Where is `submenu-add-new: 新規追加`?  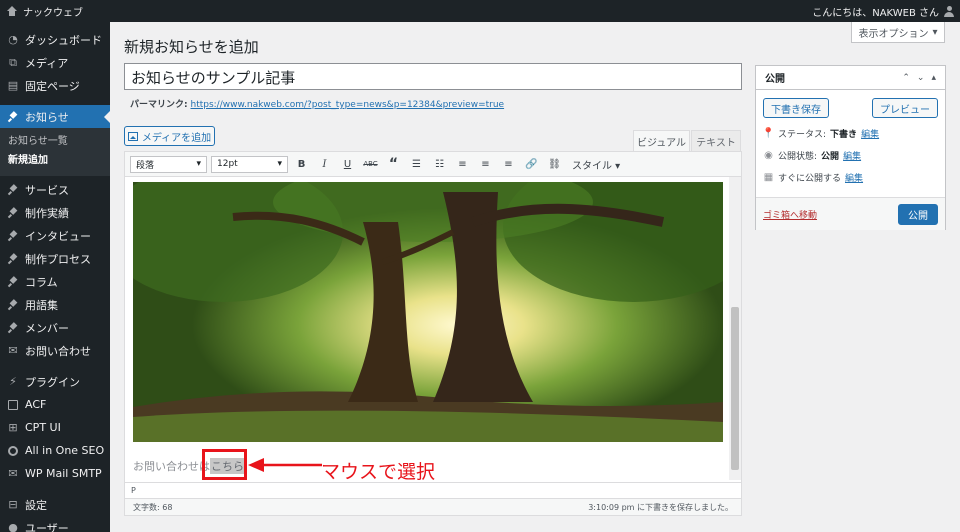
submenu-add-new: 新規追加 is located at coordinates (55, 160).